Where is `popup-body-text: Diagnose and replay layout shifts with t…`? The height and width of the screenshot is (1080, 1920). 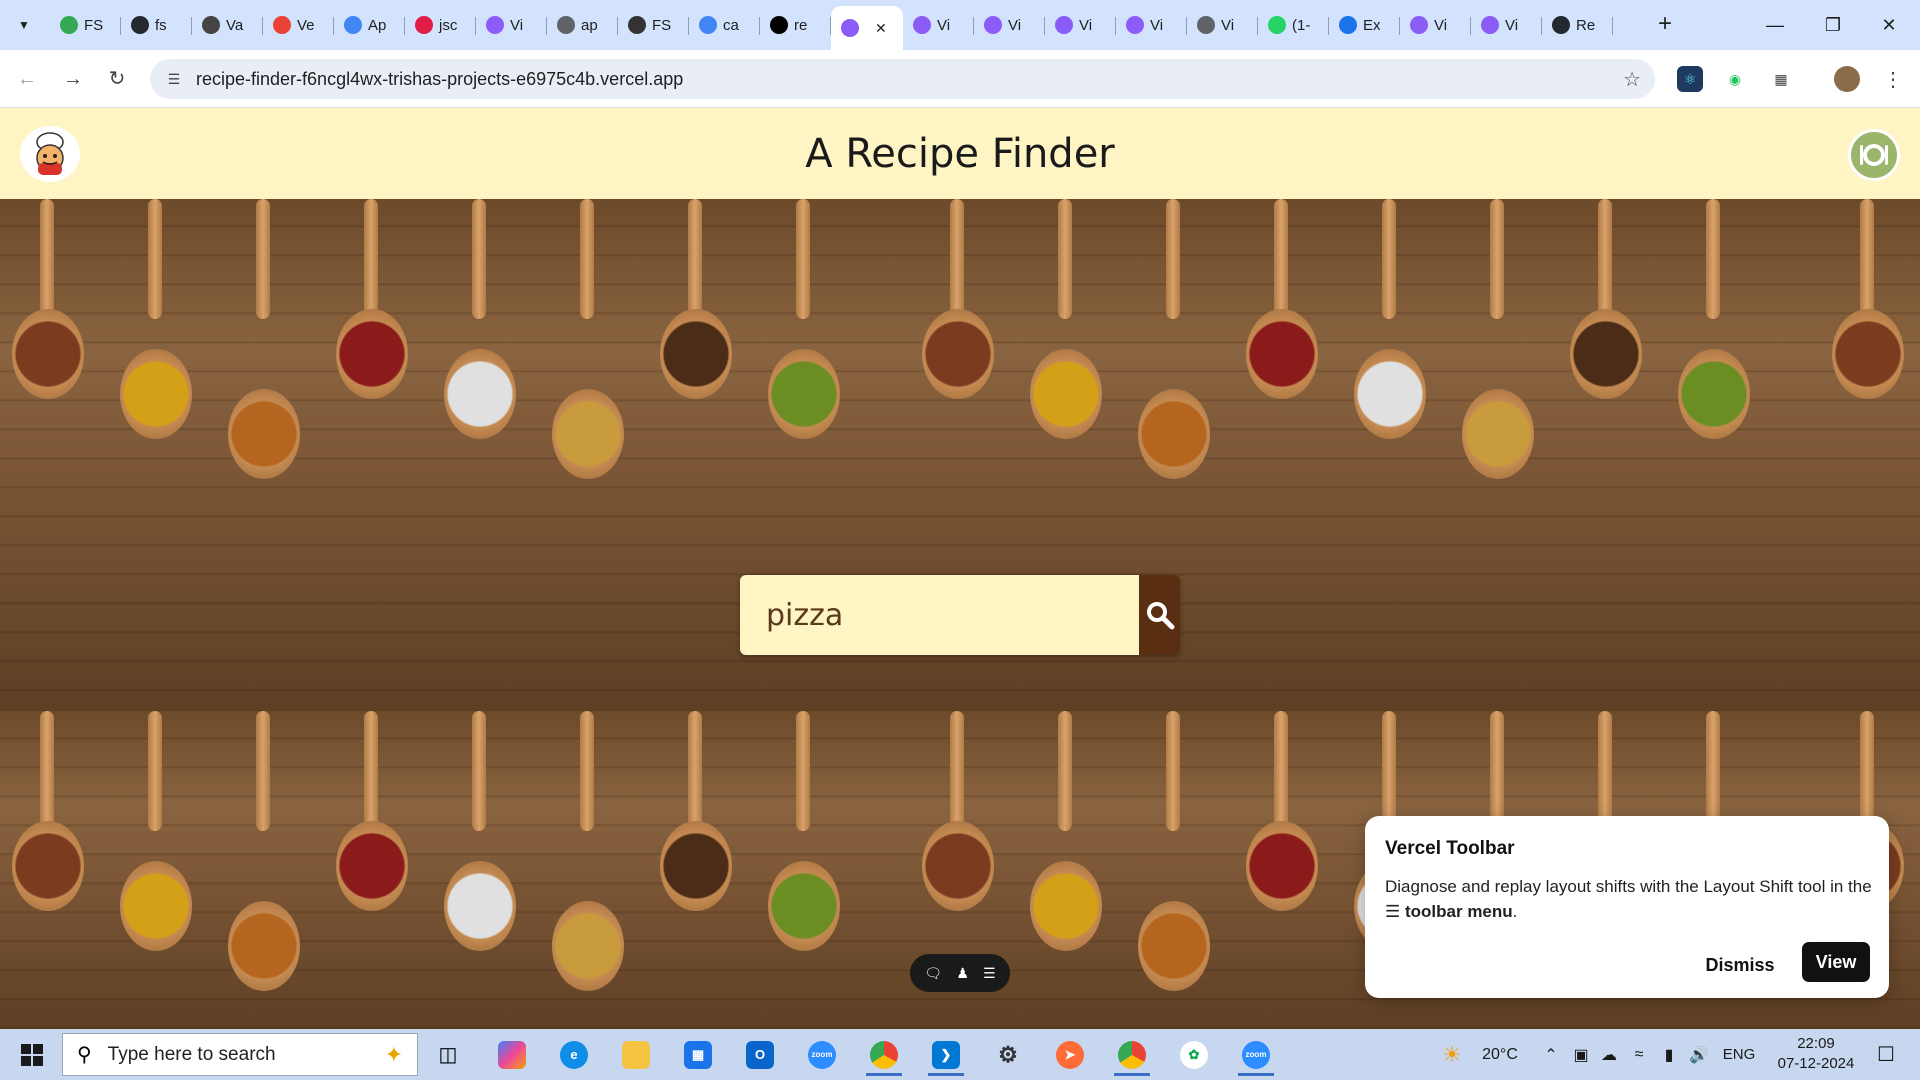 popup-body-text: Diagnose and replay layout shifts with t… is located at coordinates (1628, 886).